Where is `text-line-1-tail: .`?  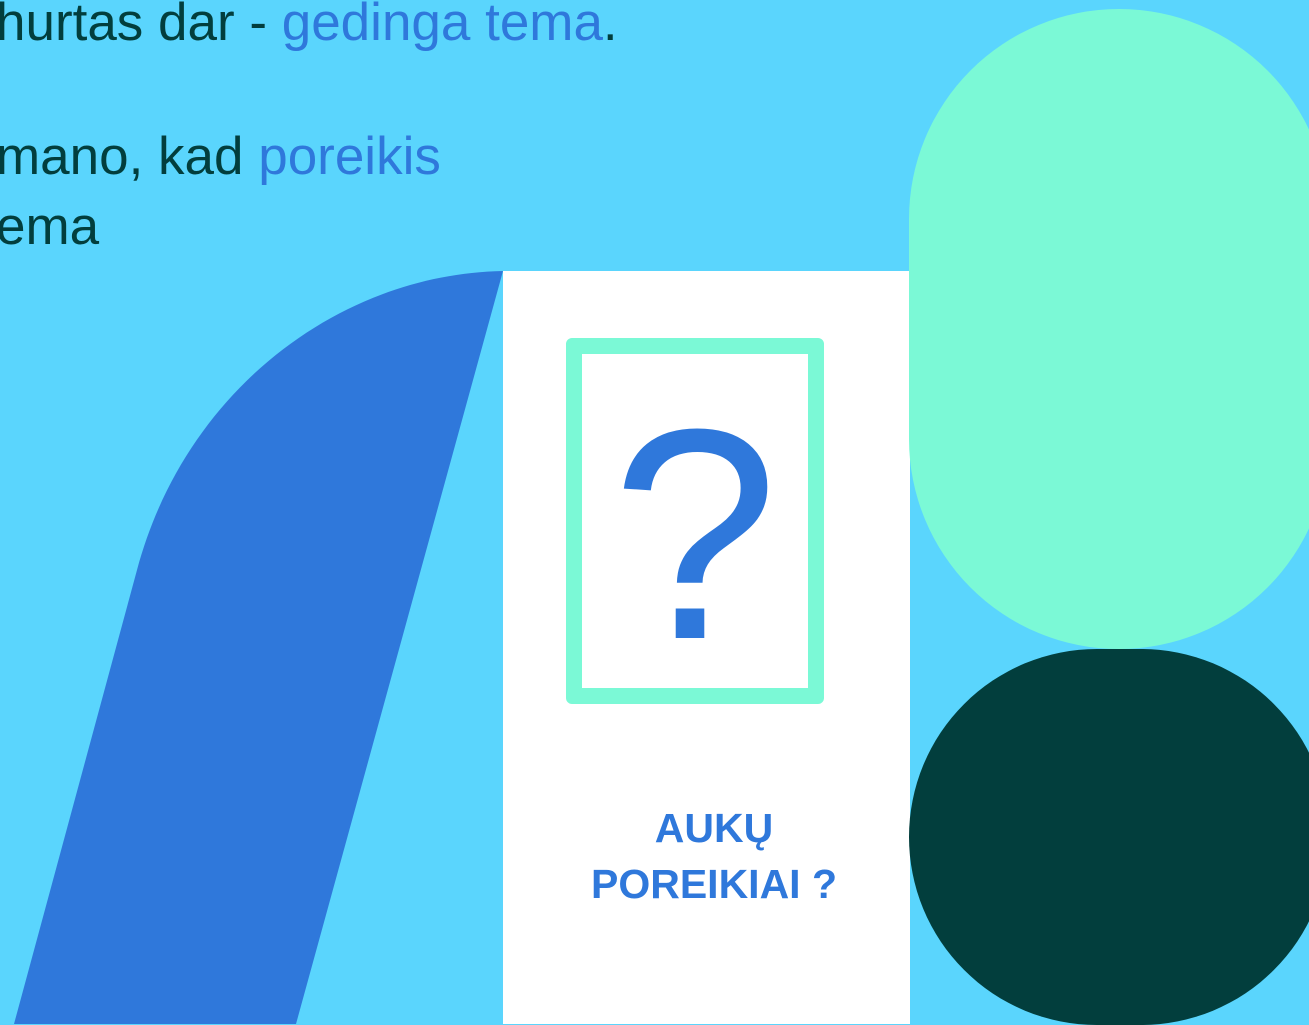 text-line-1-tail: . is located at coordinates (610, 26).